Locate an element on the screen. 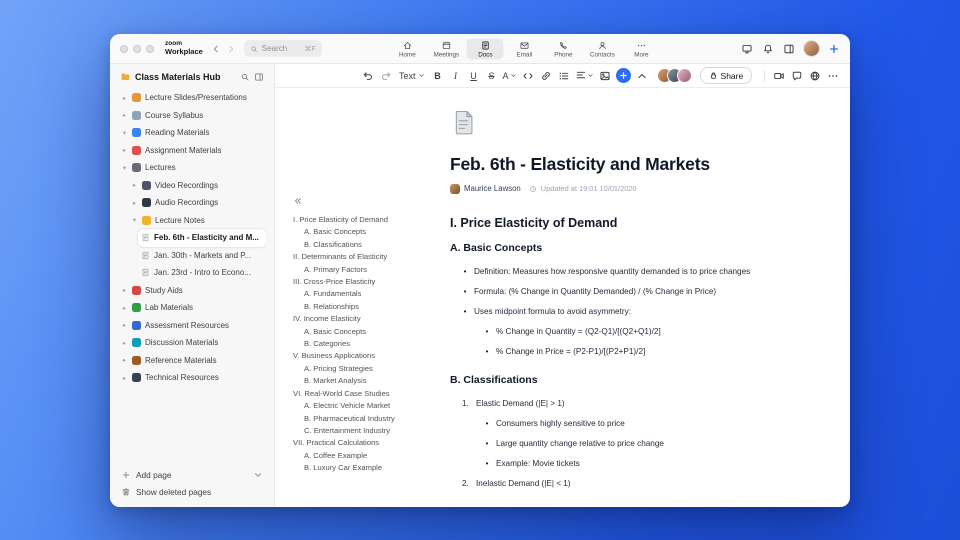  tree-item-study-aids: ▸ Study Aids is located at coordinates (192, 291).